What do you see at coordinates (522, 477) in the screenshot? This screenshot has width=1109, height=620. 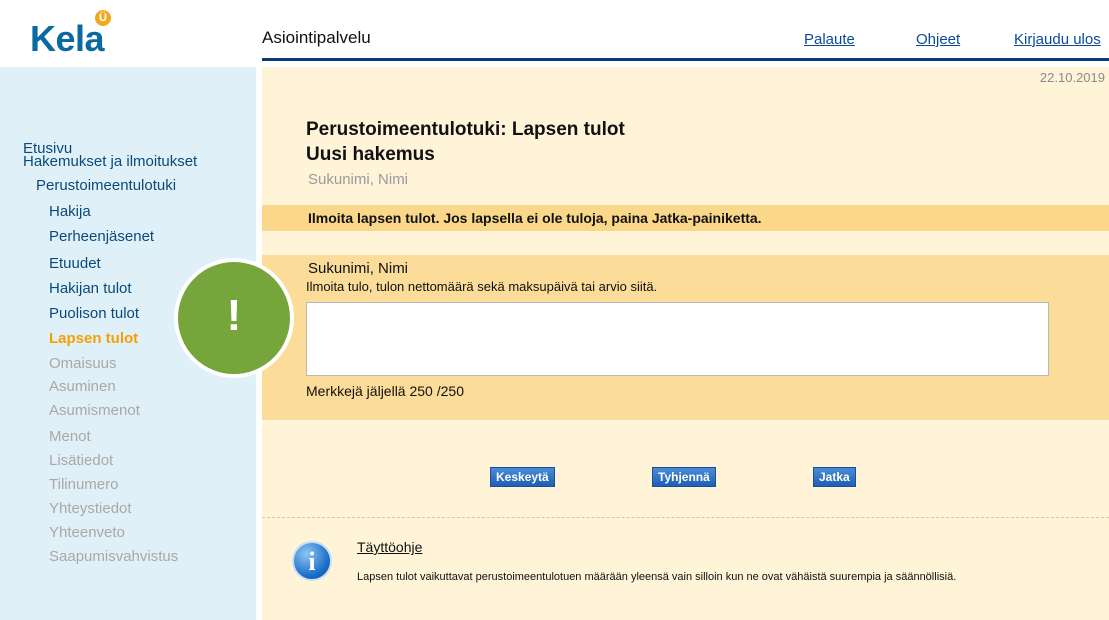 I see `cancel-button: Keskeytä` at bounding box center [522, 477].